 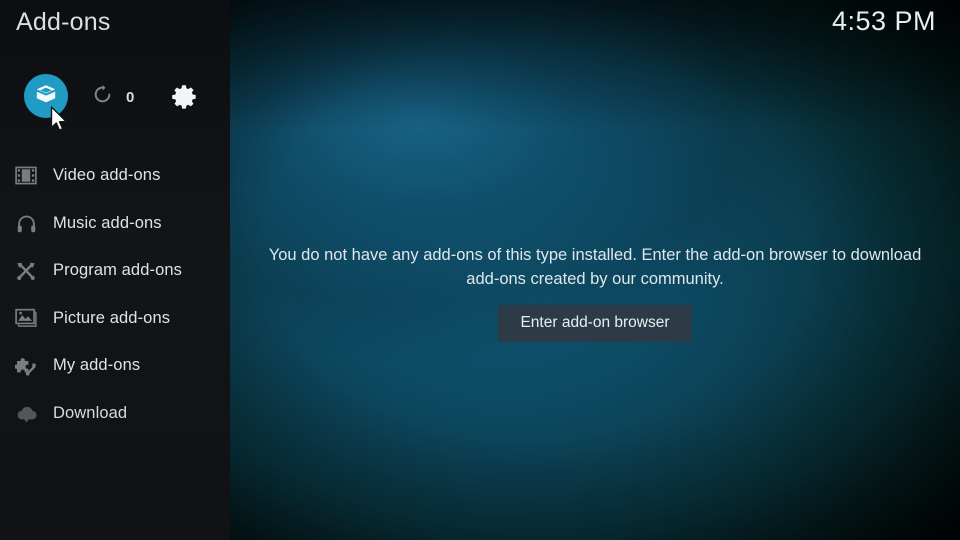 I want to click on sidebar-item-my-addons: My add-ons, so click(x=115, y=366).